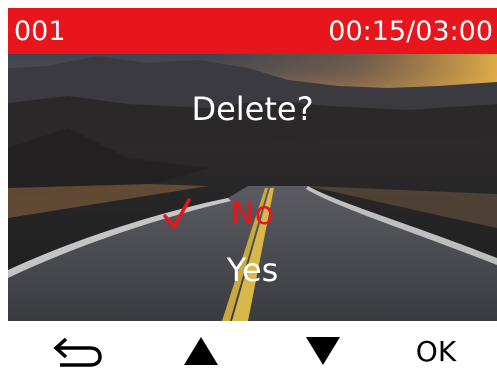 The image size is (497, 381). I want to click on down-button, so click(323, 351).